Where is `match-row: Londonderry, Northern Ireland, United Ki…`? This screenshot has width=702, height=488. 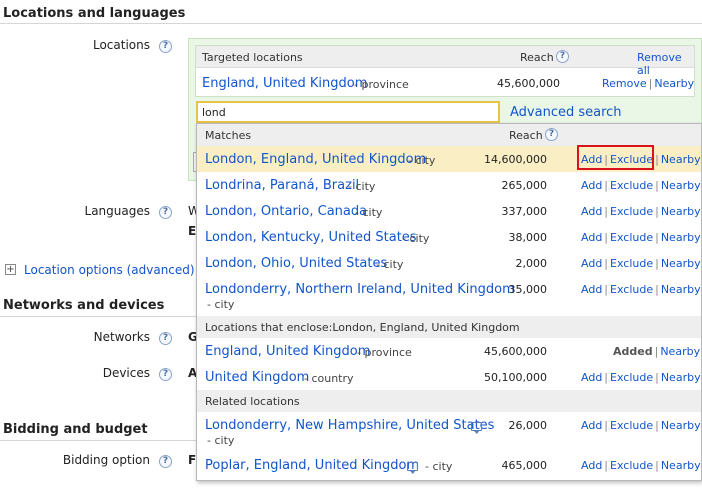
match-row: Londonderry, Northern Ireland, United Ki… is located at coordinates (449, 296).